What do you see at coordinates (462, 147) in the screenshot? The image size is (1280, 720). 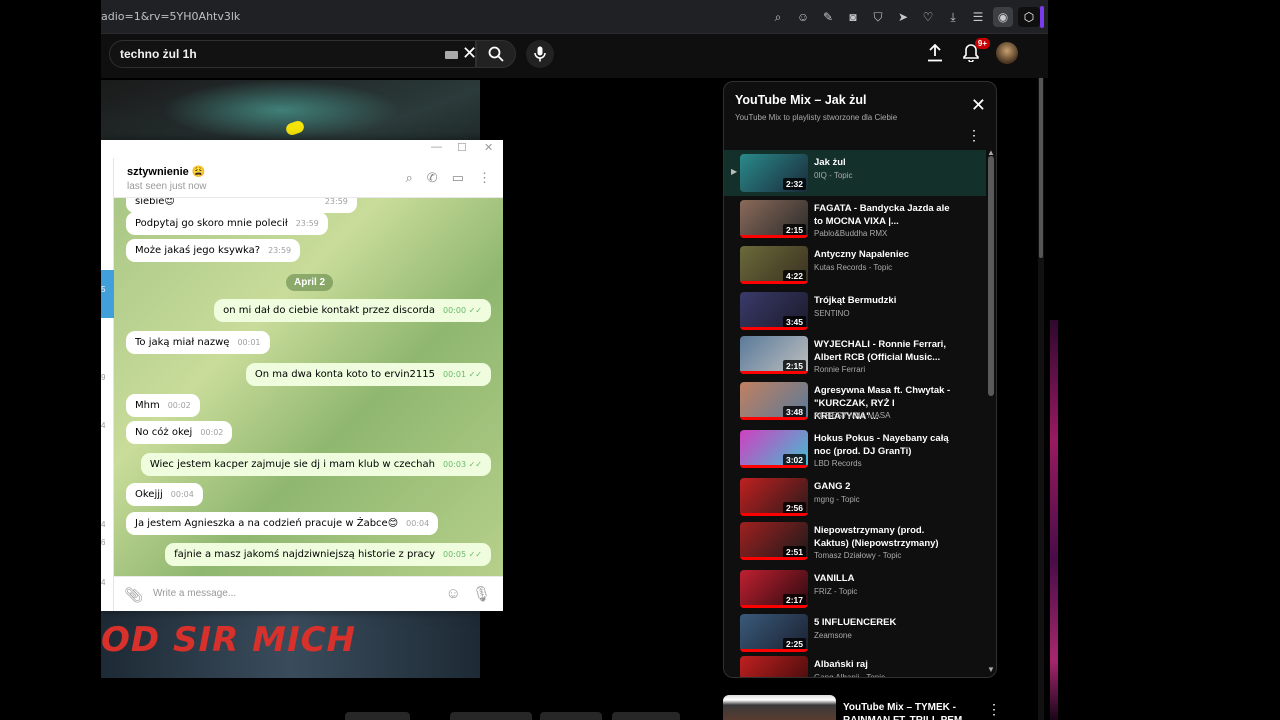 I see `maximize-button: ☐` at bounding box center [462, 147].